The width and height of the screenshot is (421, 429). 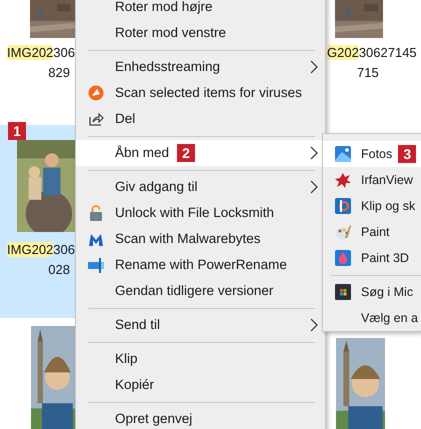 I want to click on menu-item: IrfanView, so click(x=372, y=180).